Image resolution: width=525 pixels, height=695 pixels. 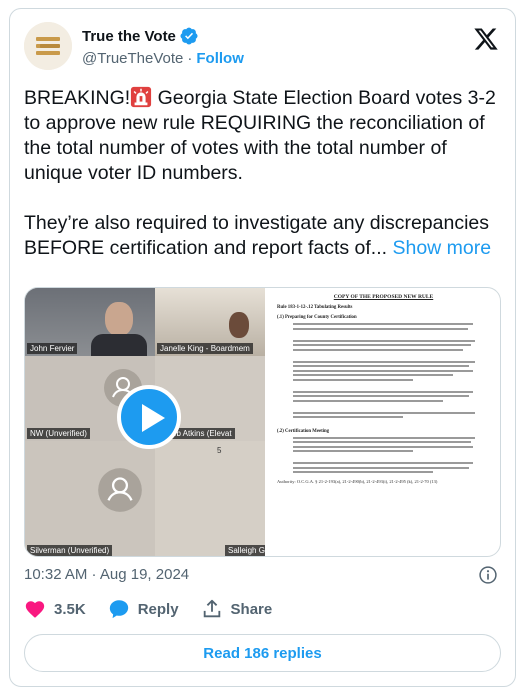 What do you see at coordinates (220, 58) in the screenshot?
I see `follow-button: Follow` at bounding box center [220, 58].